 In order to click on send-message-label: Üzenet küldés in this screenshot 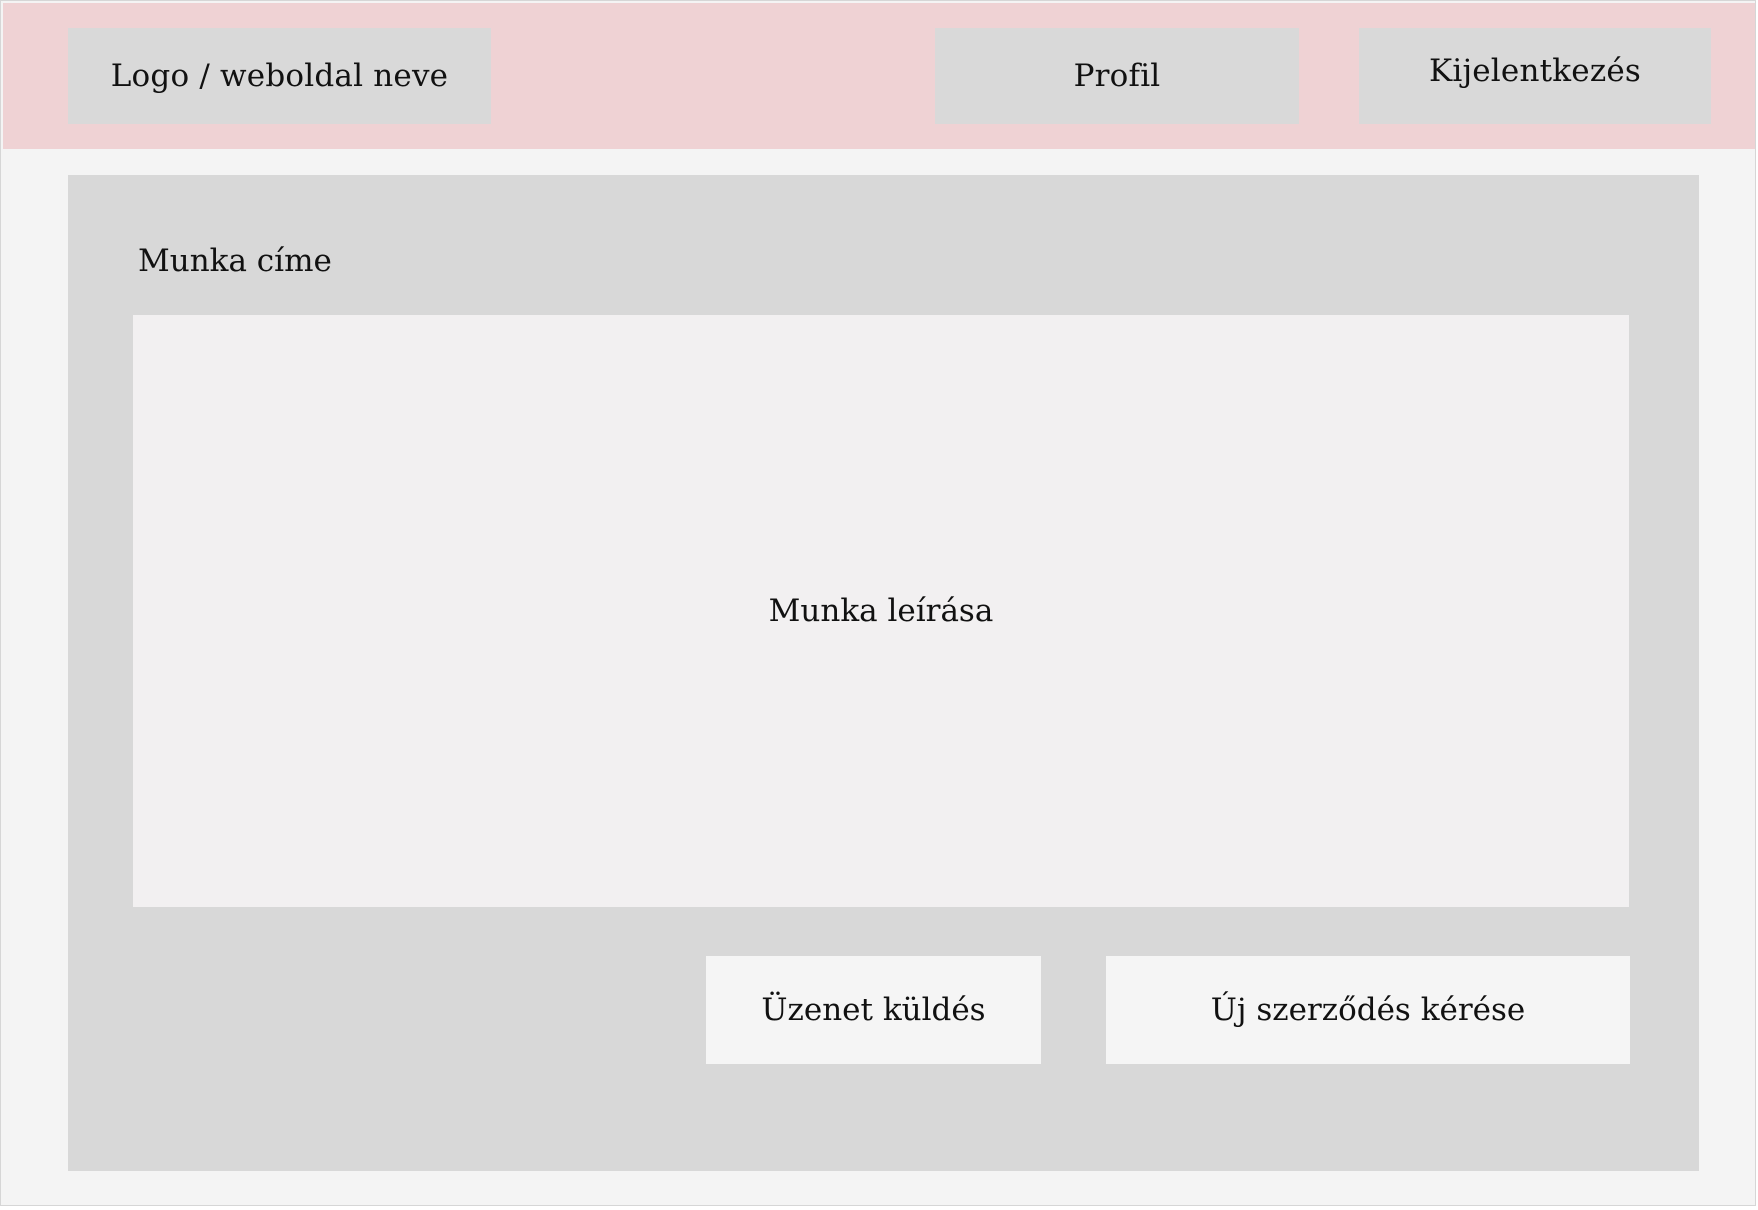, I will do `click(873, 1010)`.